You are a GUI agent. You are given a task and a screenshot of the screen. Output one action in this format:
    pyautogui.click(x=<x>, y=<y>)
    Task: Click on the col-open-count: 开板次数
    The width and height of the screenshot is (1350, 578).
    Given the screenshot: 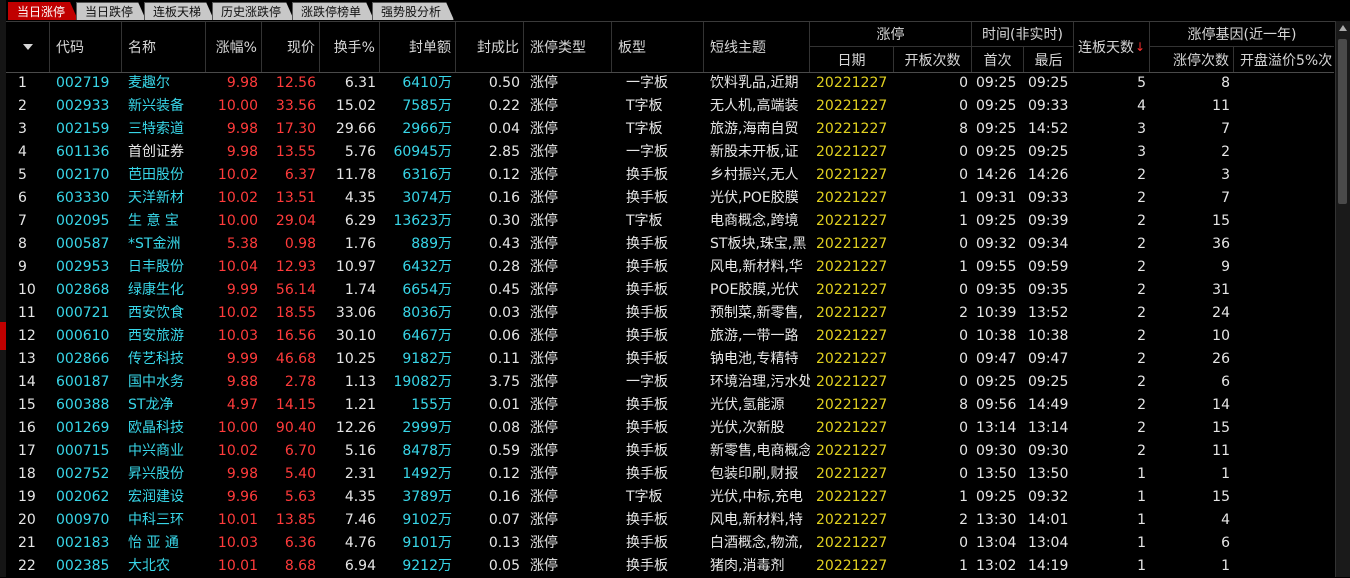 What is the action you would take?
    pyautogui.click(x=933, y=59)
    